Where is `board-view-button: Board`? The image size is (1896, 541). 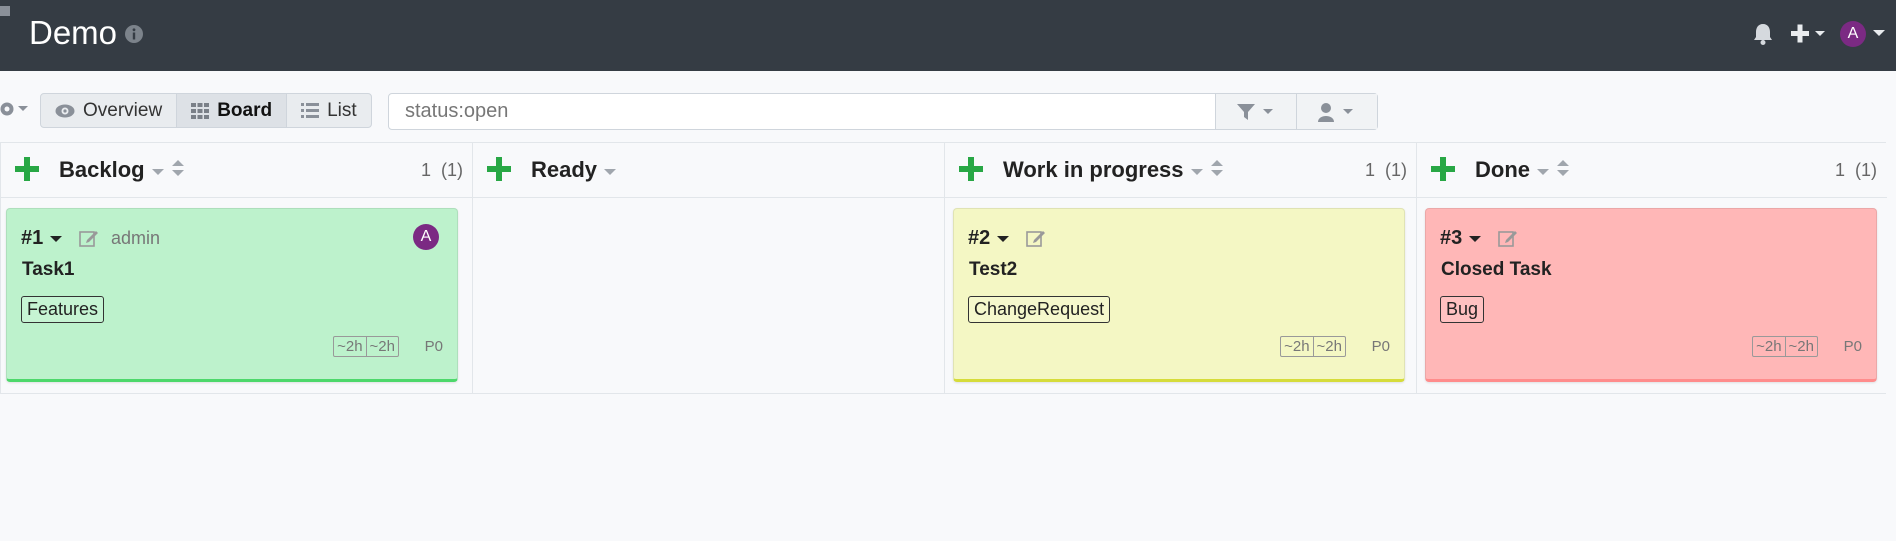 board-view-button: Board is located at coordinates (232, 110).